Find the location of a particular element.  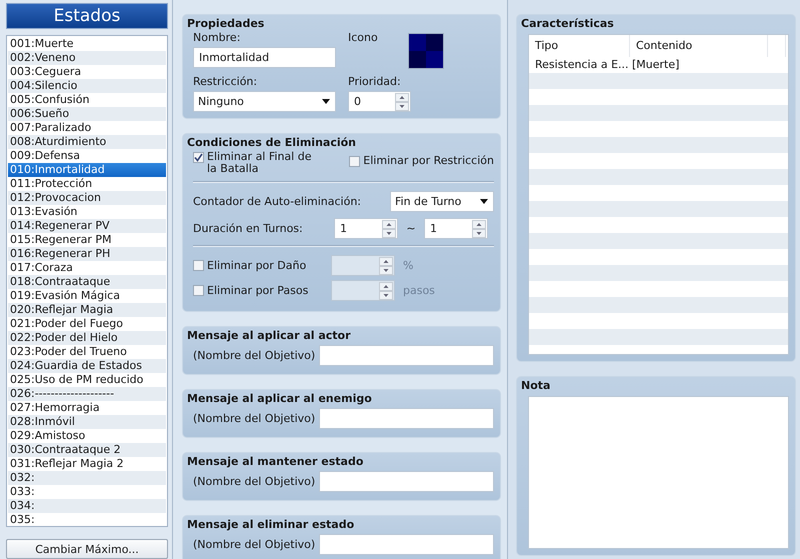

list-item: 012:Provocacion is located at coordinates (87, 198).